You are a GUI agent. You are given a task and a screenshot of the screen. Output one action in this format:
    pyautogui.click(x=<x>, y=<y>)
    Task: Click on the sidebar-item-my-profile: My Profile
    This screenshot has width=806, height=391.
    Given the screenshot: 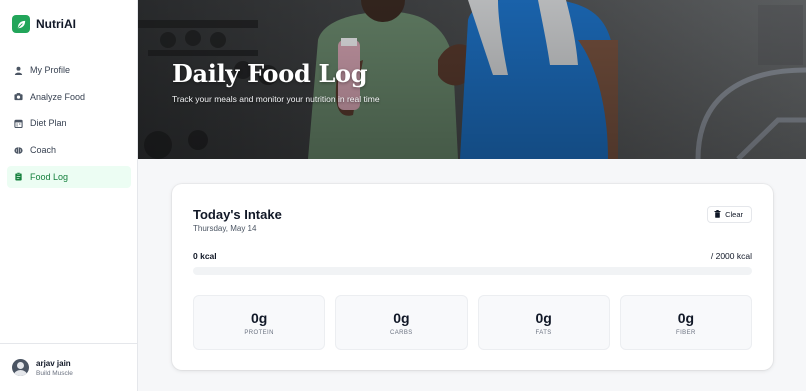 What is the action you would take?
    pyautogui.click(x=69, y=70)
    